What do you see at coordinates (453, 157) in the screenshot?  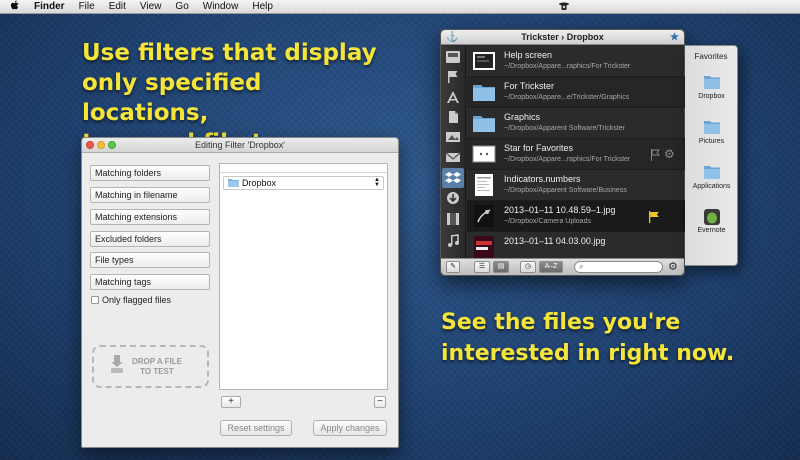 I see `mail-icon` at bounding box center [453, 157].